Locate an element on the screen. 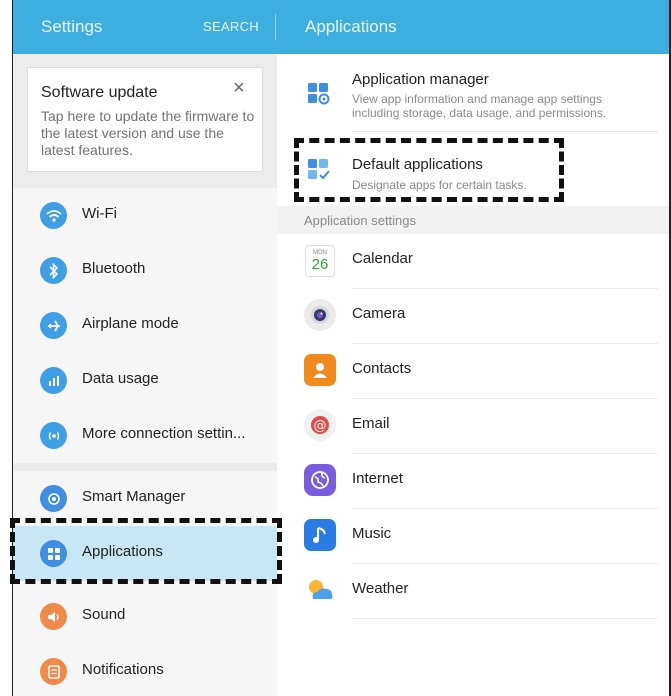 The width and height of the screenshot is (671, 696). app-row-weather: Weather is located at coordinates (473, 591).